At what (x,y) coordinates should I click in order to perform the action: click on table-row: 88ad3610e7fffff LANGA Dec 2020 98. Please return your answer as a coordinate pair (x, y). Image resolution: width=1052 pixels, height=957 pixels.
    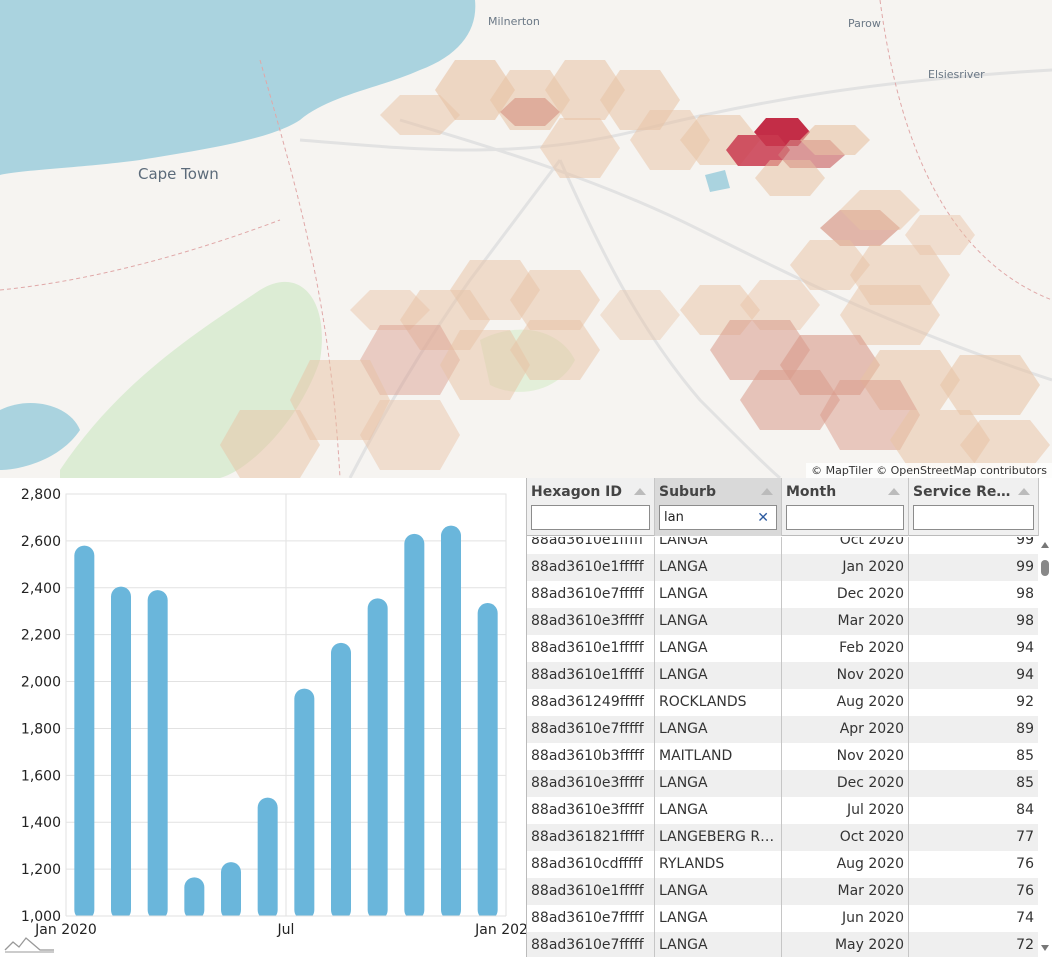
    Looking at the image, I should click on (783, 594).